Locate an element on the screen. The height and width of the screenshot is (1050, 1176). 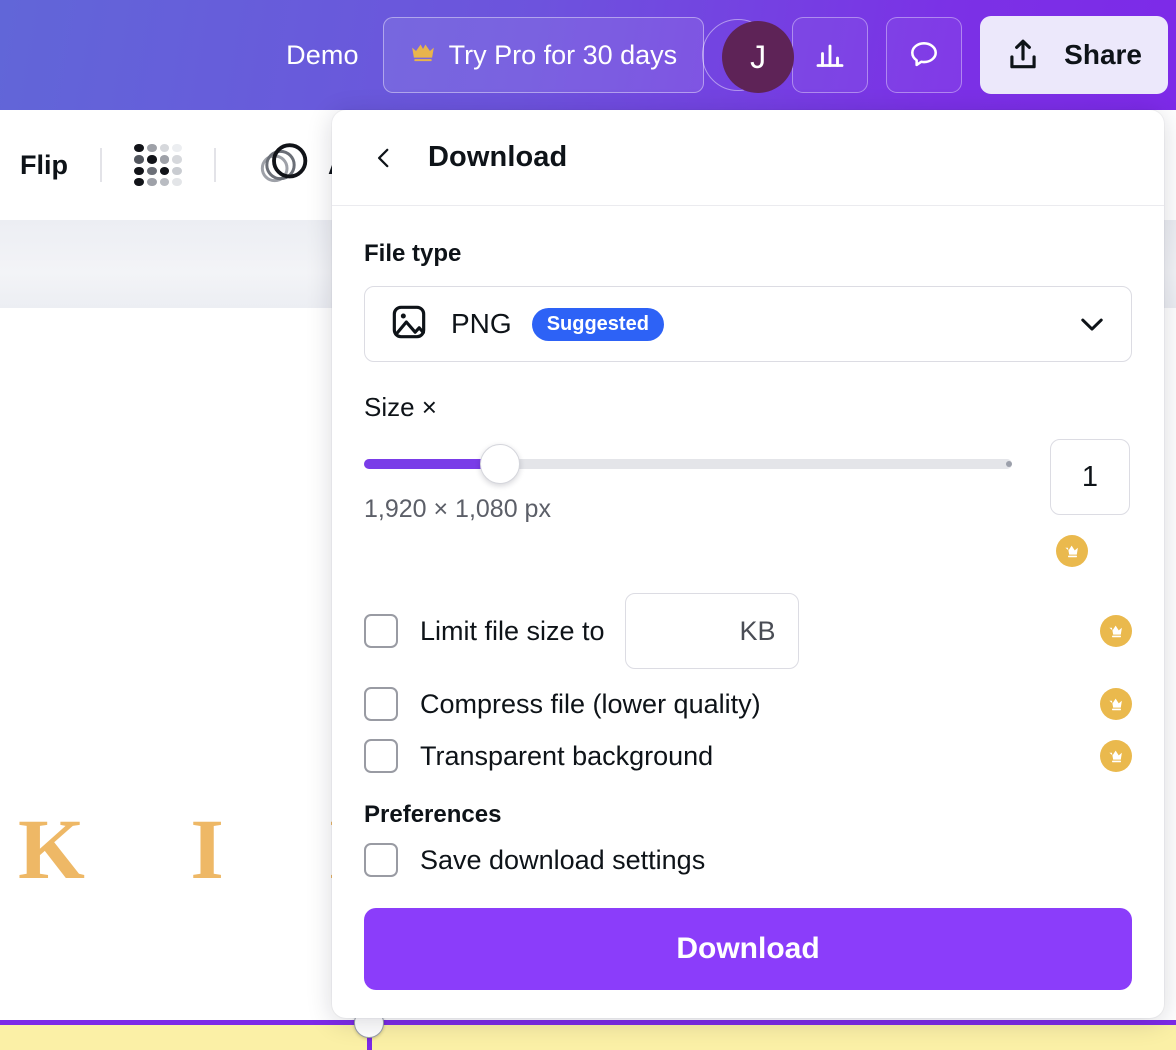
insights-button is located at coordinates (830, 55).